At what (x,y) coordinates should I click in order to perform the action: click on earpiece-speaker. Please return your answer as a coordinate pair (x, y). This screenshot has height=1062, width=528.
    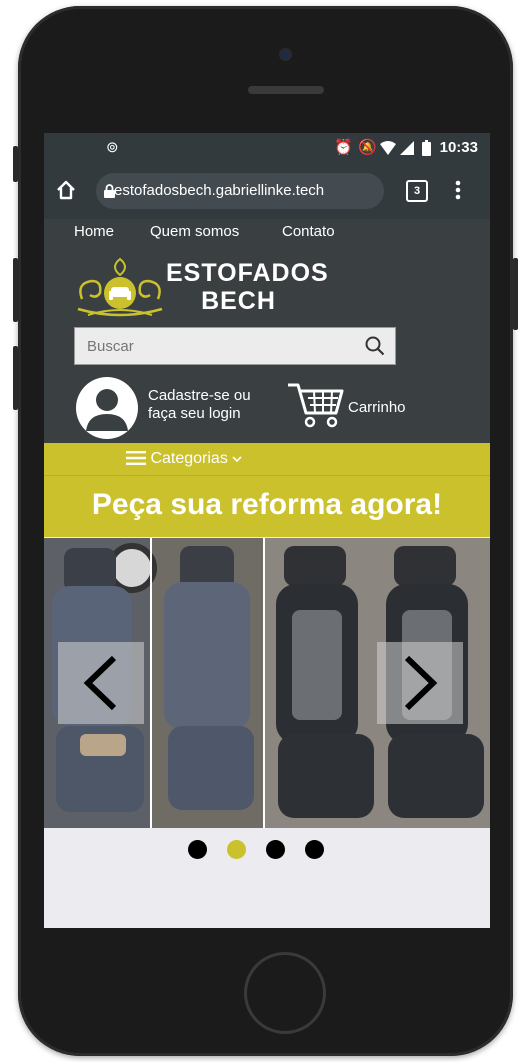
    Looking at the image, I should click on (286, 90).